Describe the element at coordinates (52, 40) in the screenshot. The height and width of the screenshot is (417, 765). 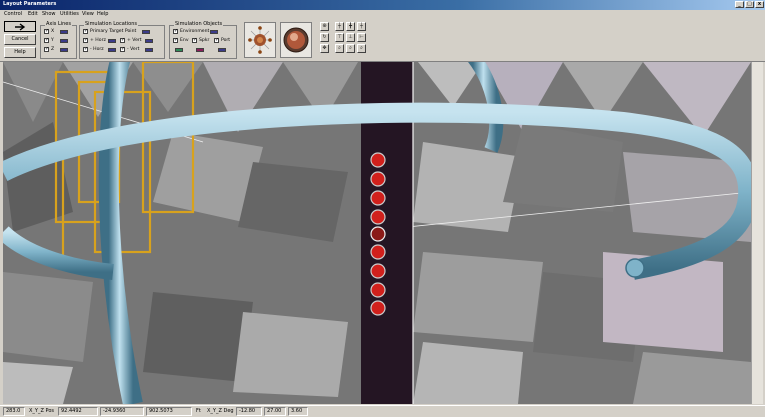
I see `axis-y-label: Y` at that location.